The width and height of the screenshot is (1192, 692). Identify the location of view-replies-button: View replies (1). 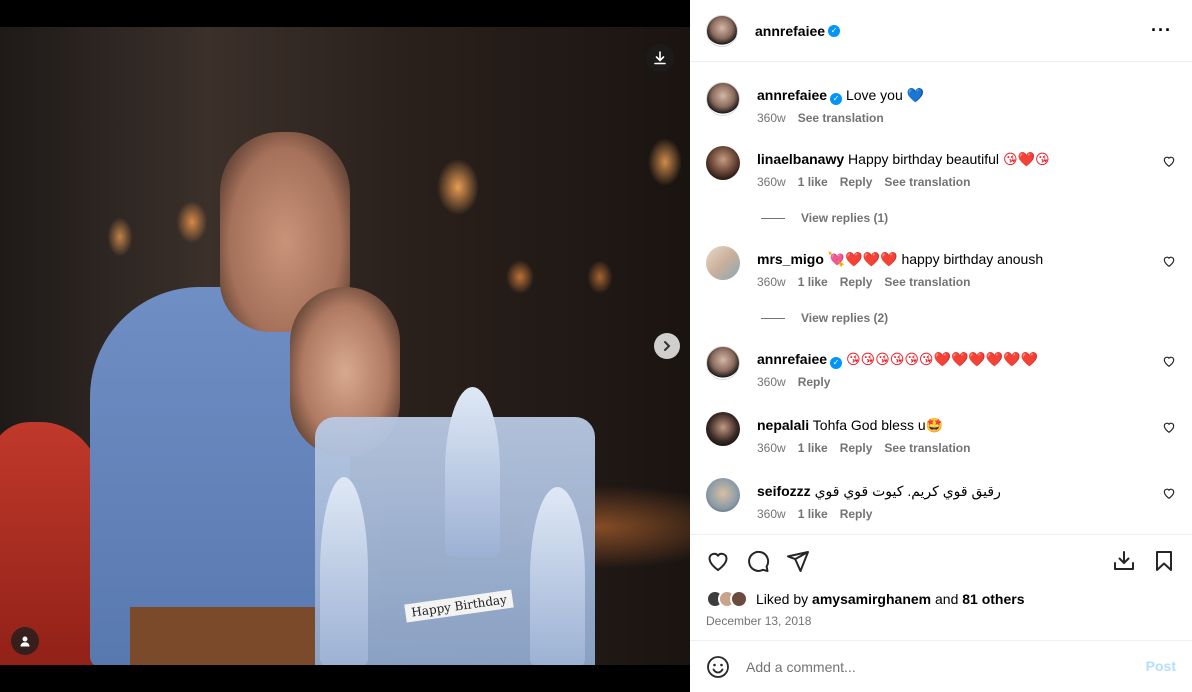
(824, 218).